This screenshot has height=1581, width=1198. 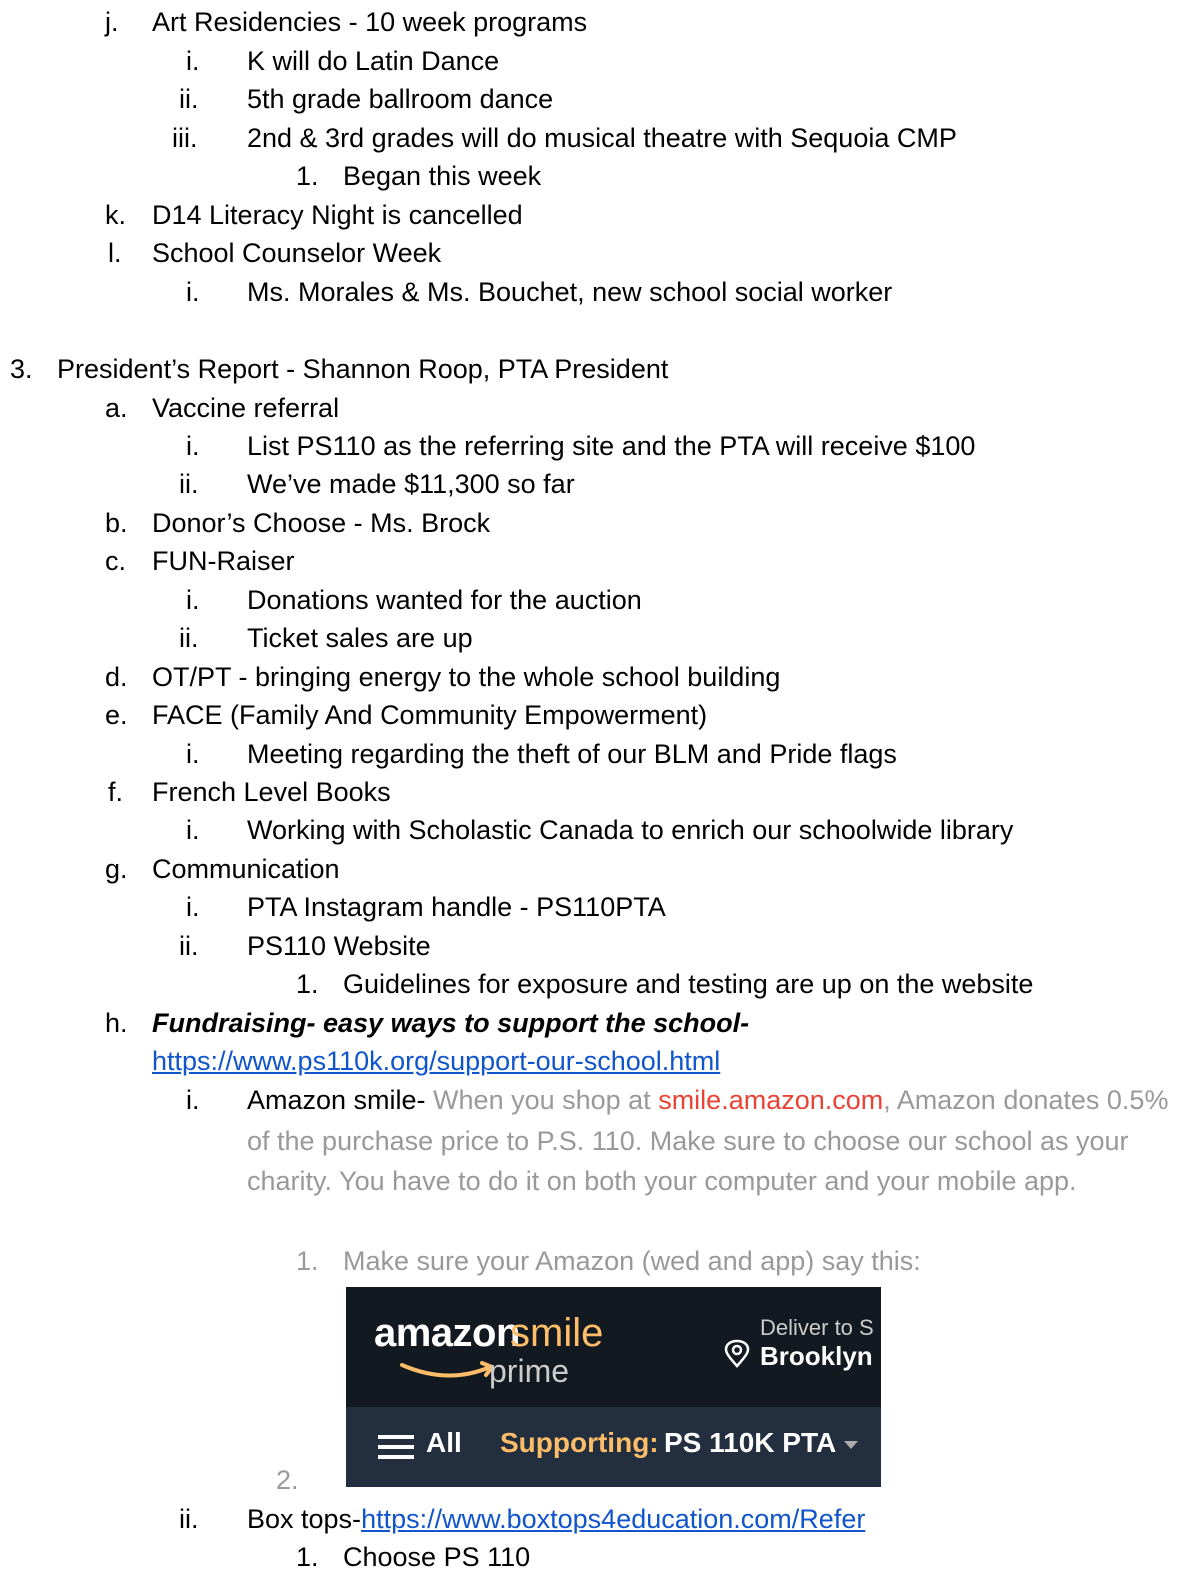 I want to click on list-item-text: D14 Literacy Night is cancelled, so click(x=337, y=215).